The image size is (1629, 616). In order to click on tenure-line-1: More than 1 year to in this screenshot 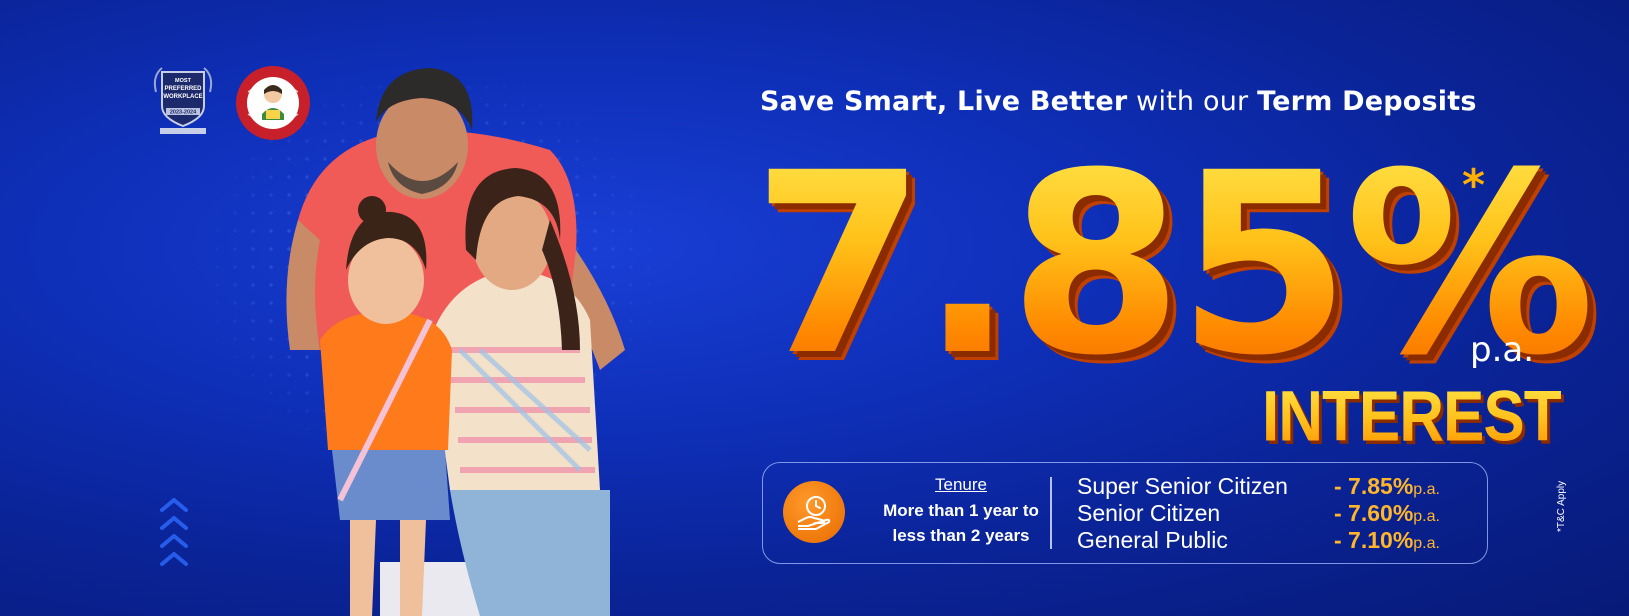, I will do `click(961, 510)`.